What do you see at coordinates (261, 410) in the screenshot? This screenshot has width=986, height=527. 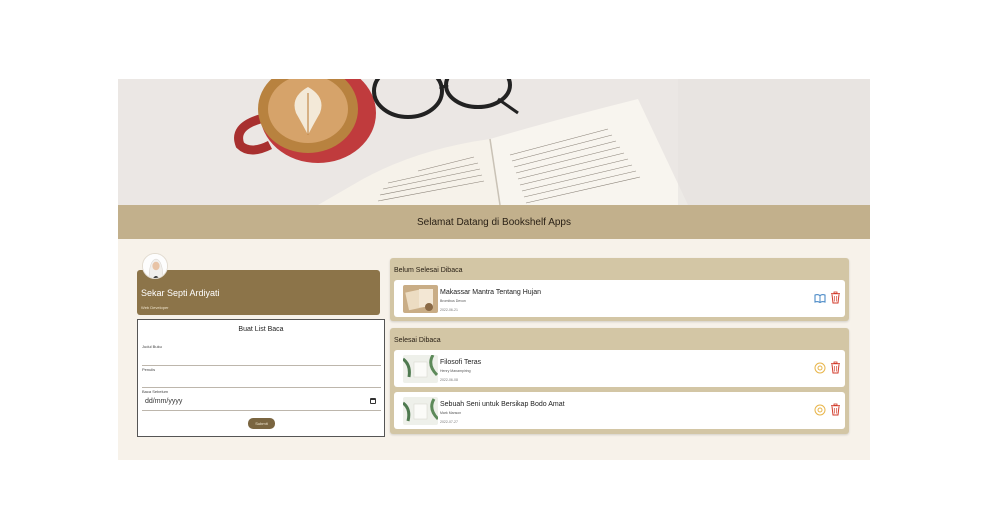 I see `date-input-underline` at bounding box center [261, 410].